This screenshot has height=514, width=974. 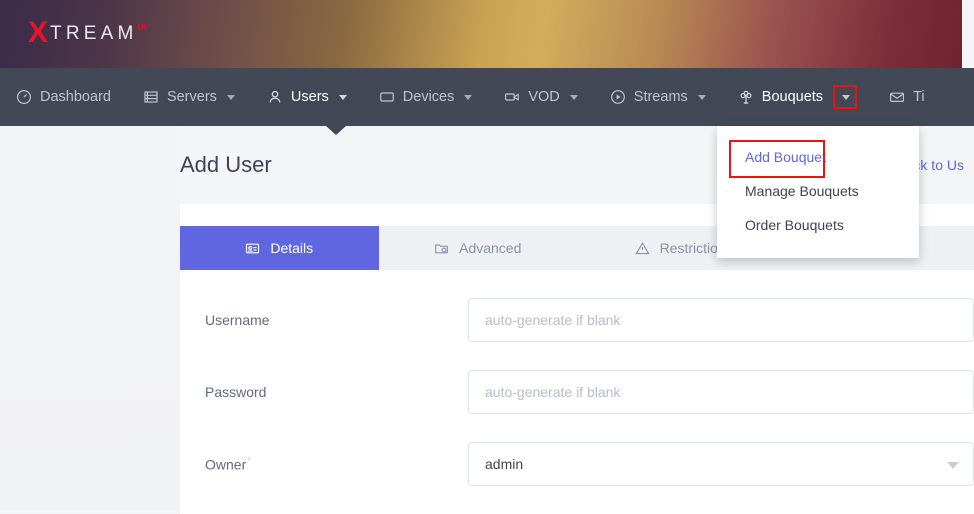 I want to click on owner-label-text: Owner, so click(x=225, y=464).